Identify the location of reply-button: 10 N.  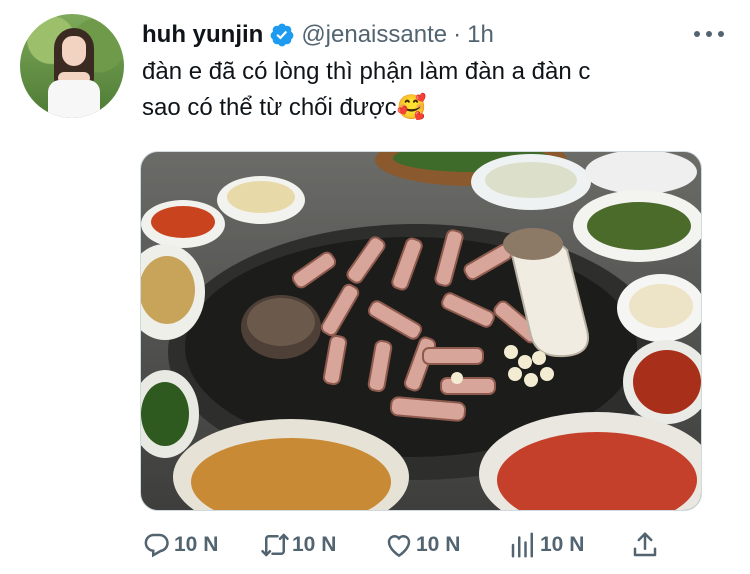
(180, 545).